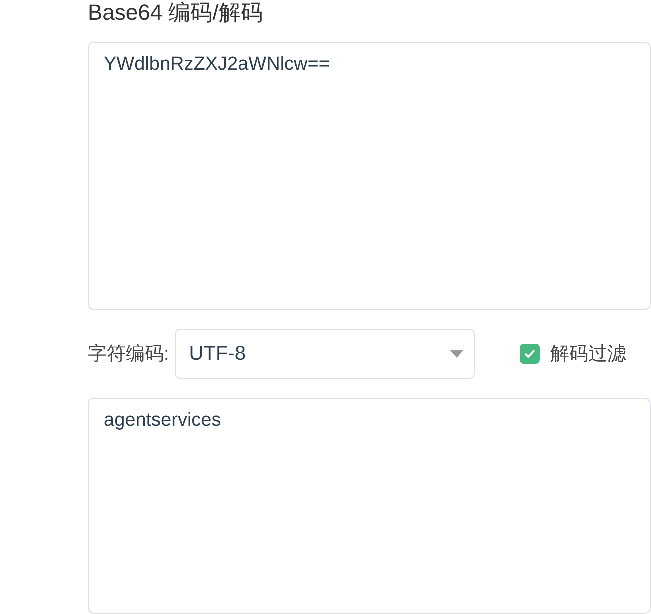  I want to click on page-title: Base64 编码/解码, so click(176, 13).